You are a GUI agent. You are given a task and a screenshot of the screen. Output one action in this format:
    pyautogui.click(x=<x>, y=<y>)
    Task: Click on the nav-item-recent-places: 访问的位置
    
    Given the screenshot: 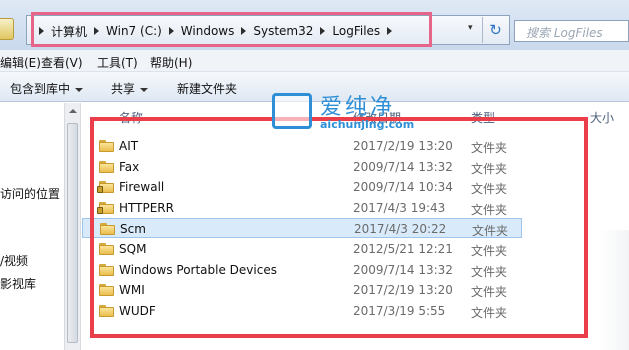 What is the action you would take?
    pyautogui.click(x=30, y=193)
    